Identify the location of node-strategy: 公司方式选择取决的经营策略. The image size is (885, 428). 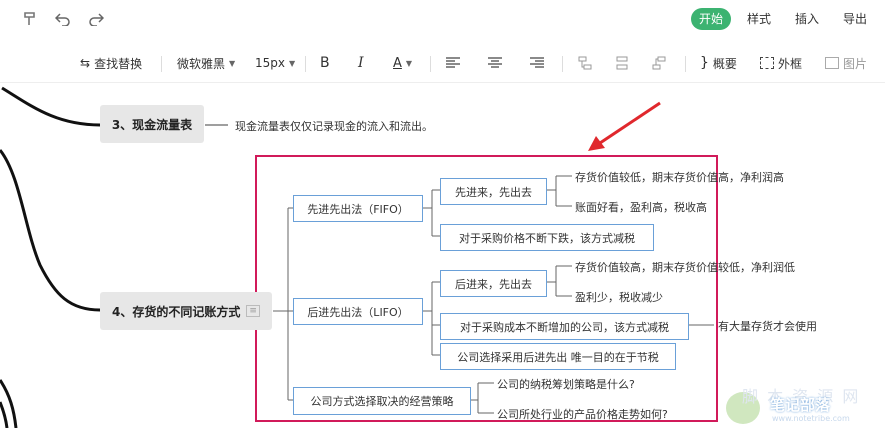
(382, 401).